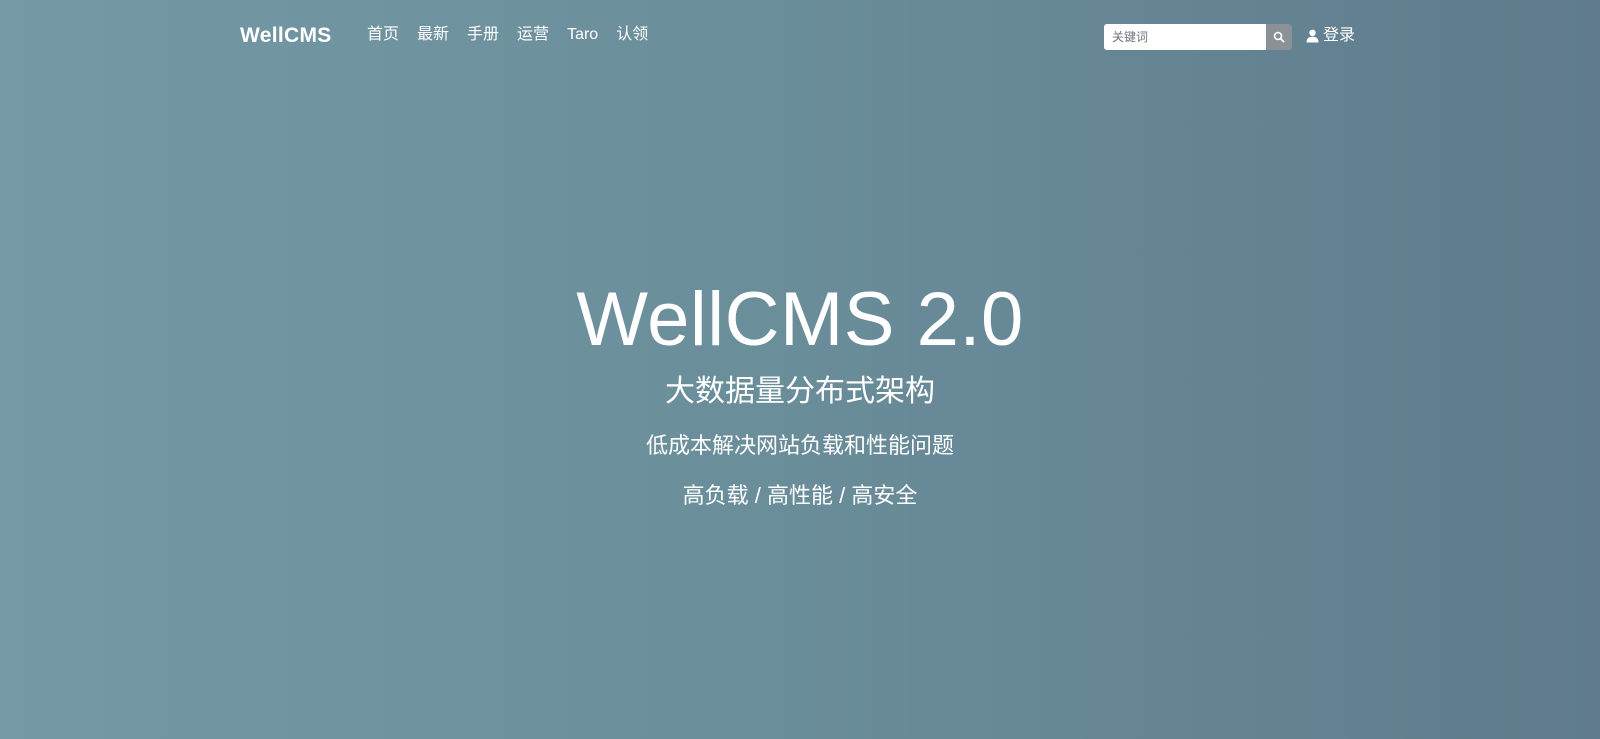 The image size is (1600, 739). What do you see at coordinates (383, 35) in the screenshot?
I see `nav-link-home: 首页` at bounding box center [383, 35].